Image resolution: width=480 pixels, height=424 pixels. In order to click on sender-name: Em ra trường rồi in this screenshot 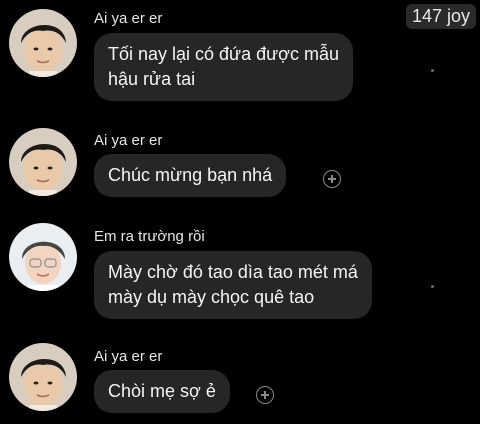, I will do `click(149, 236)`.